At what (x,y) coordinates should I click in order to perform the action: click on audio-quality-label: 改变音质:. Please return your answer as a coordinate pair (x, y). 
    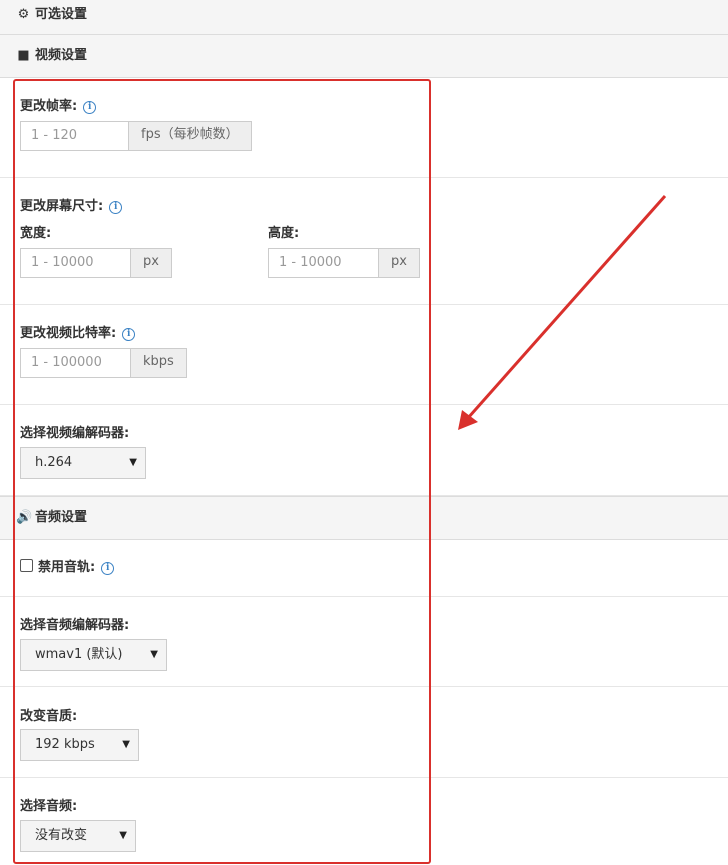
    Looking at the image, I should click on (49, 716).